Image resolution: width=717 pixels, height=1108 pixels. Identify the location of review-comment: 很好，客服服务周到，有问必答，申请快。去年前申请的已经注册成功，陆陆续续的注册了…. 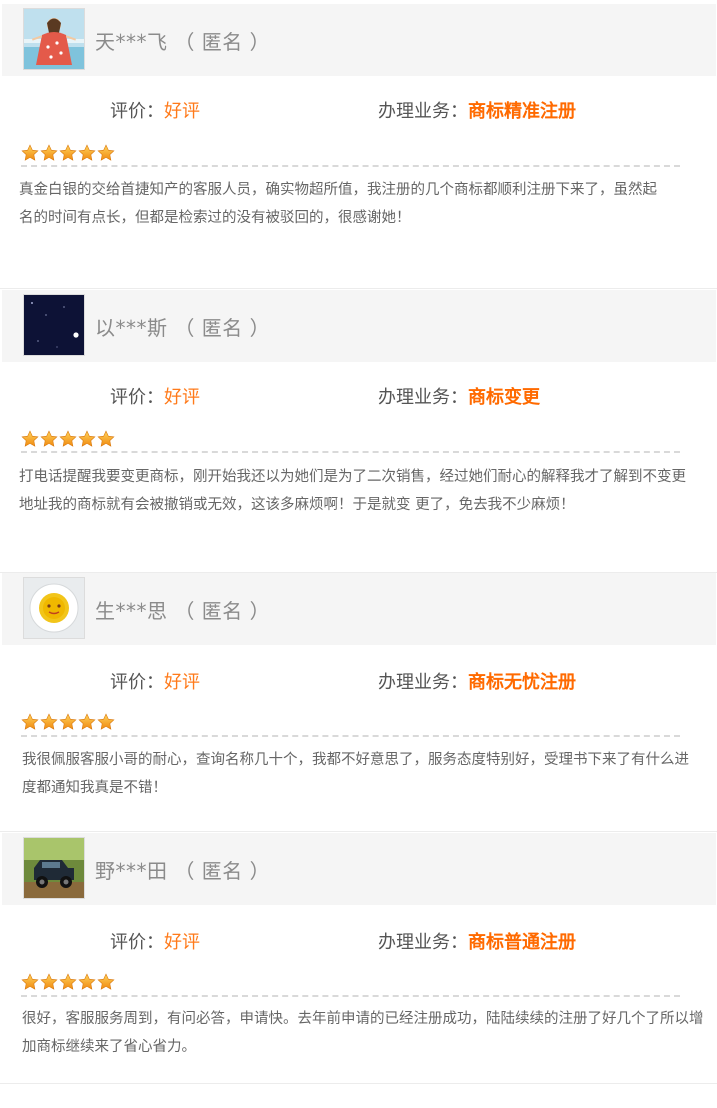
(363, 1033).